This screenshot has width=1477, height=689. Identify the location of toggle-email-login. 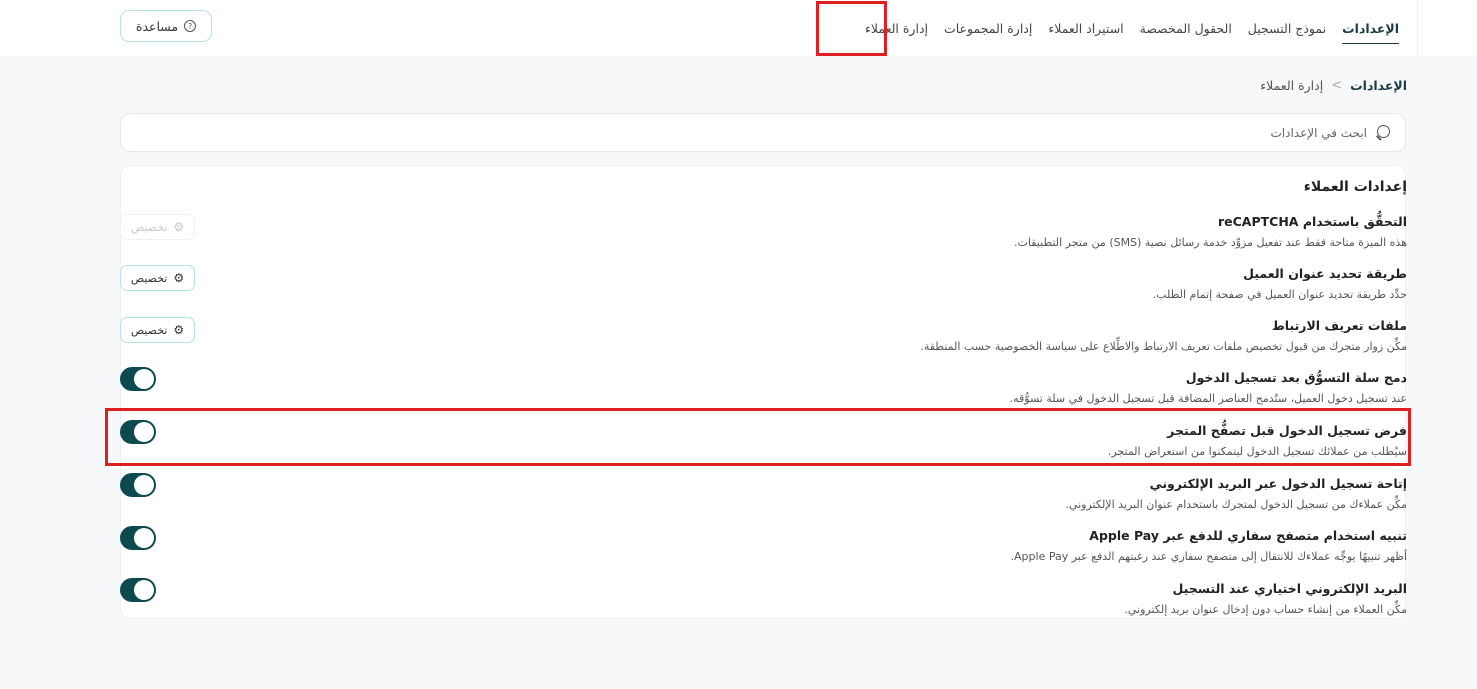
(138, 485).